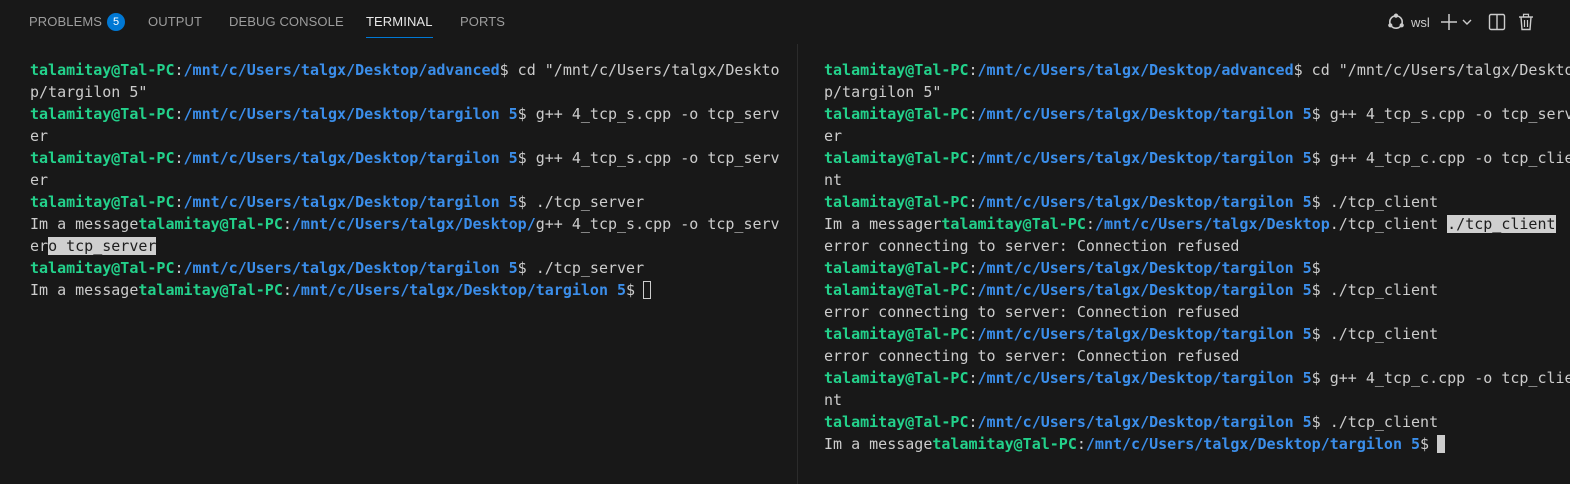 The width and height of the screenshot is (1570, 484). I want to click on tab-ports: PORTS, so click(482, 22).